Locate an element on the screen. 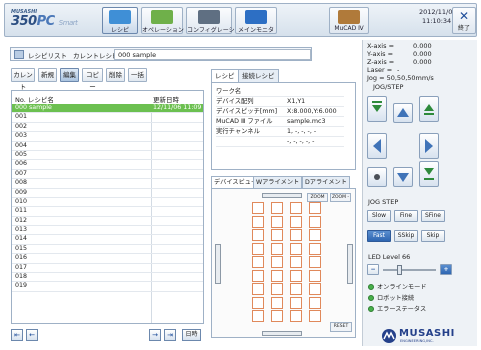 Image resolution: width=481 pixels, height=350 pixels. copy-button: コピー is located at coordinates (92, 79).